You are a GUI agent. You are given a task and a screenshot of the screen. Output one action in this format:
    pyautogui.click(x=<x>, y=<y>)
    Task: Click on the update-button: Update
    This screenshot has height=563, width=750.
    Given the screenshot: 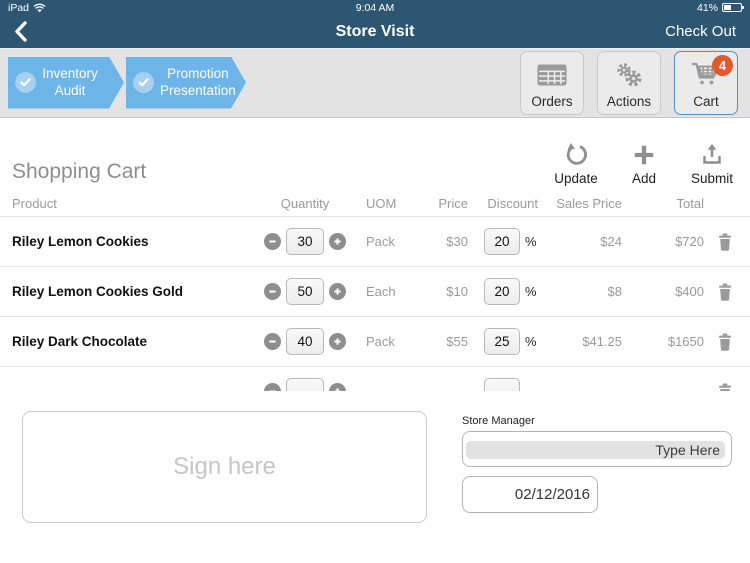 What is the action you would take?
    pyautogui.click(x=576, y=166)
    